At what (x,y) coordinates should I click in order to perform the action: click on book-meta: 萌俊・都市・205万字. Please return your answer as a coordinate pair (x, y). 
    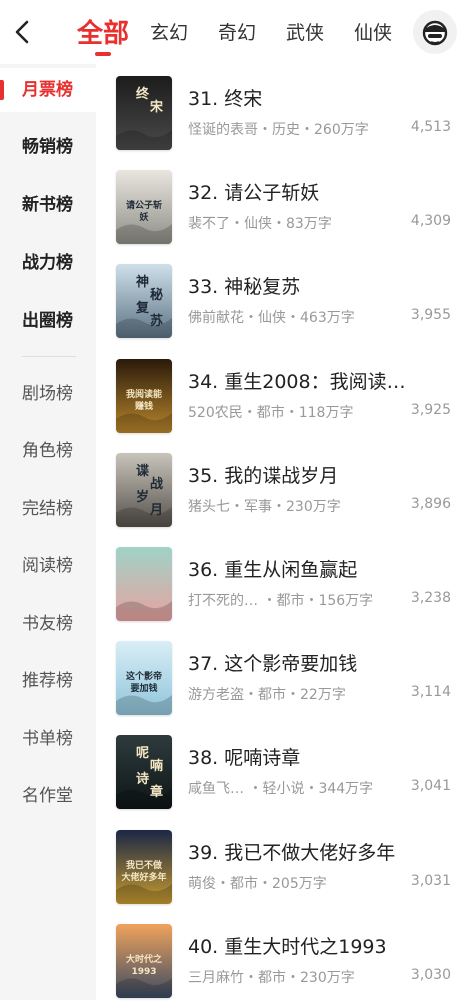
    Looking at the image, I should click on (257, 883).